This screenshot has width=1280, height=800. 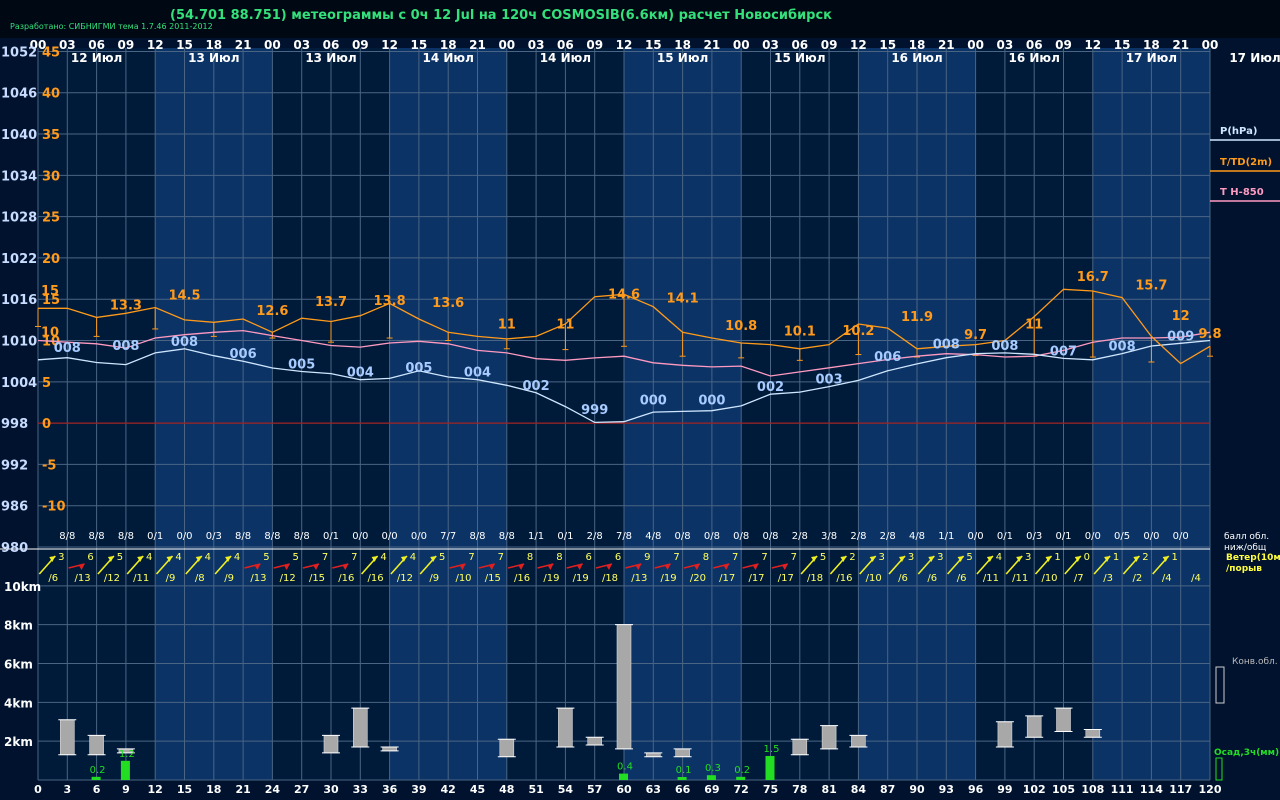 What do you see at coordinates (19, 176) in the screenshot?
I see `pressure-tick: 1034` at bounding box center [19, 176].